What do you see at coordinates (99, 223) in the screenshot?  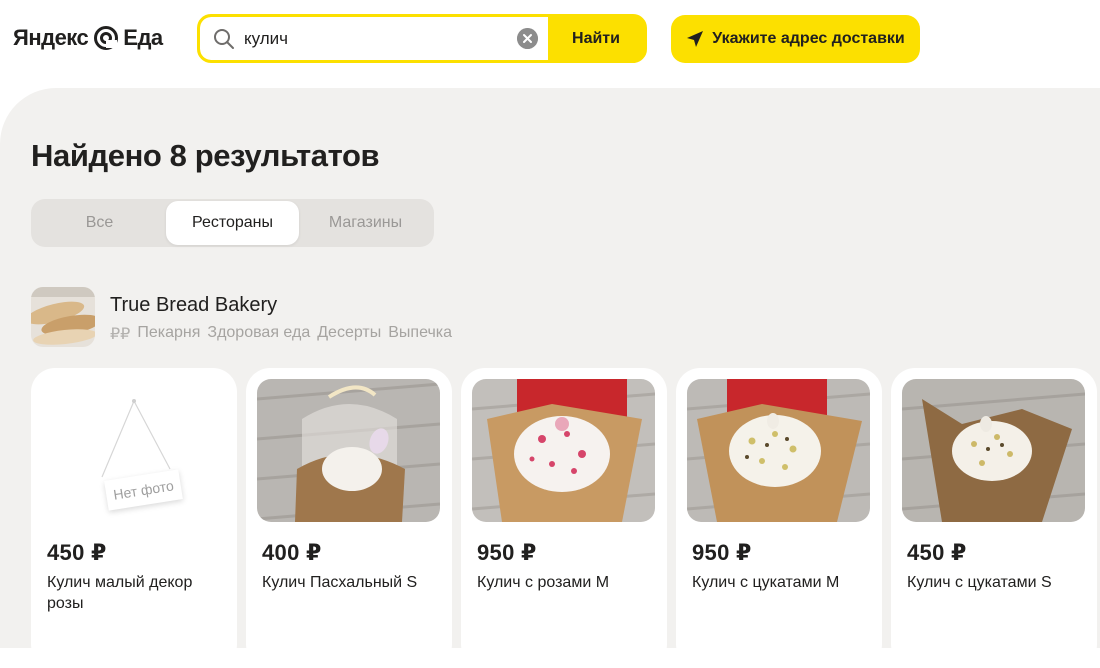 I see `tab-all: Все` at bounding box center [99, 223].